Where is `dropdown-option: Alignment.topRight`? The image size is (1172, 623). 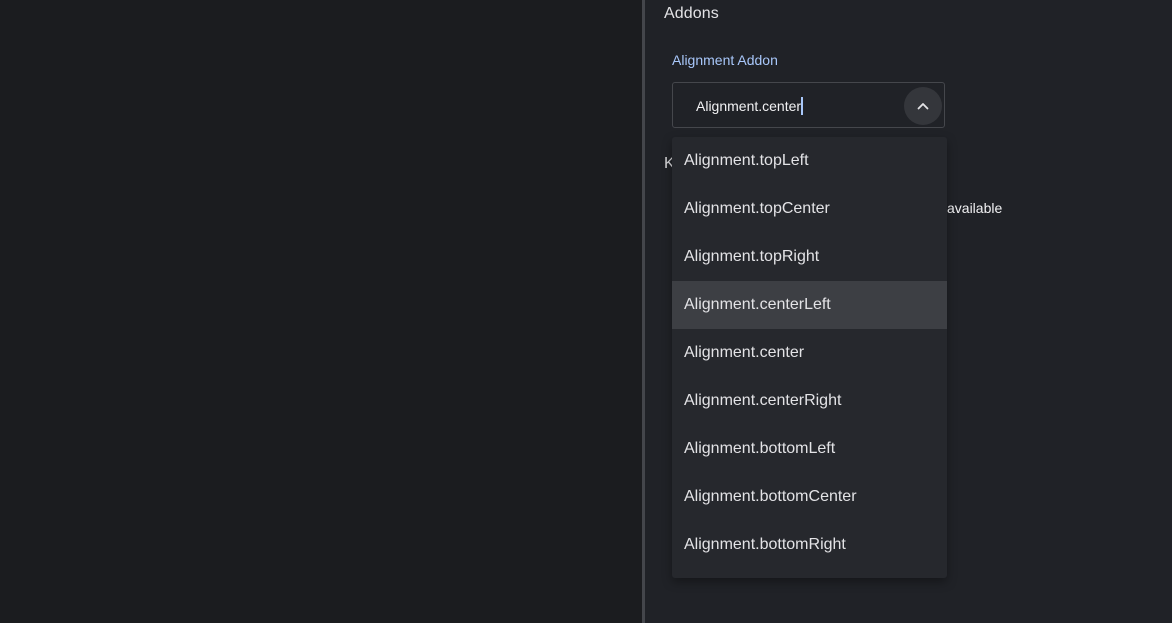 dropdown-option: Alignment.topRight is located at coordinates (809, 257).